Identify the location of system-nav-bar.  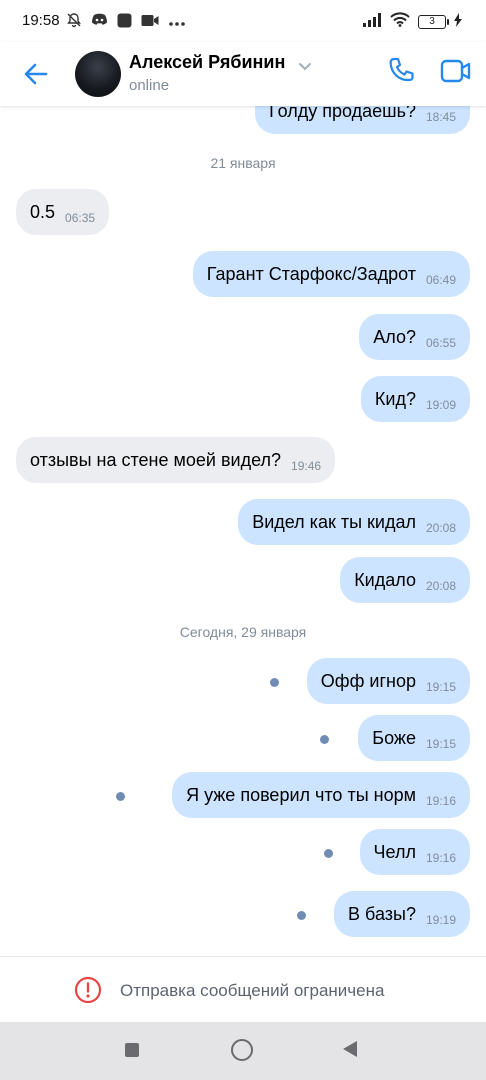
(243, 1051).